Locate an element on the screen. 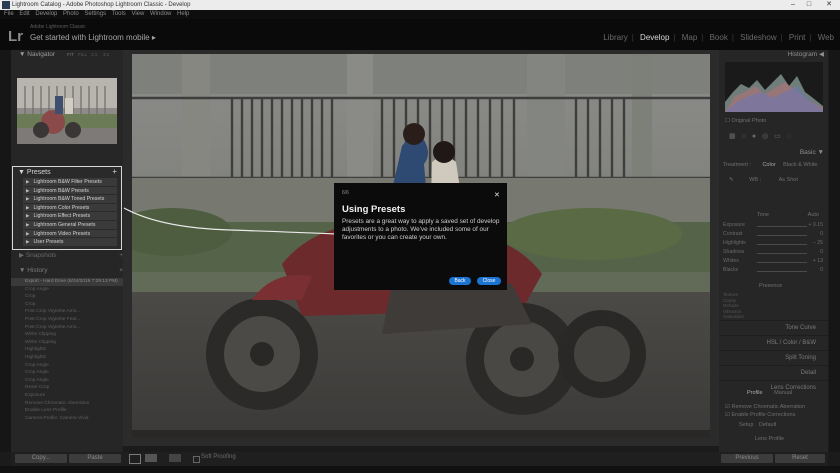 The height and width of the screenshot is (473, 840). filmstrip-toggle is located at coordinates (420, 469).